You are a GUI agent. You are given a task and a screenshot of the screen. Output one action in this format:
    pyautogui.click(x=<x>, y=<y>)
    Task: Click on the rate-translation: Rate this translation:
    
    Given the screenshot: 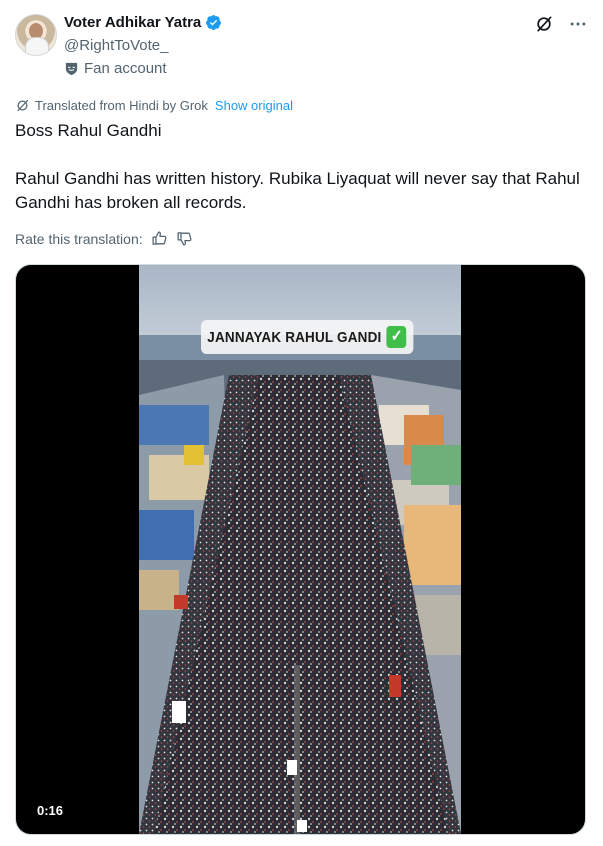 What is the action you would take?
    pyautogui.click(x=104, y=238)
    